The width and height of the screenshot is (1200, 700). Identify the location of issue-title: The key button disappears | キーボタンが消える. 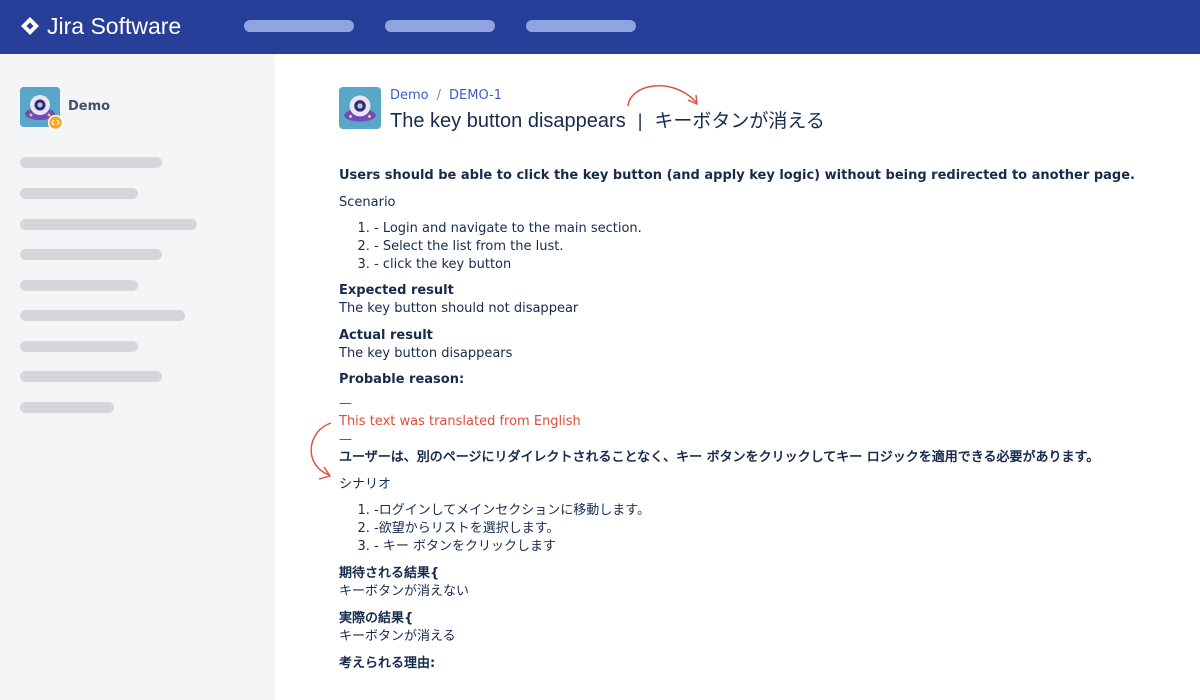
(607, 119).